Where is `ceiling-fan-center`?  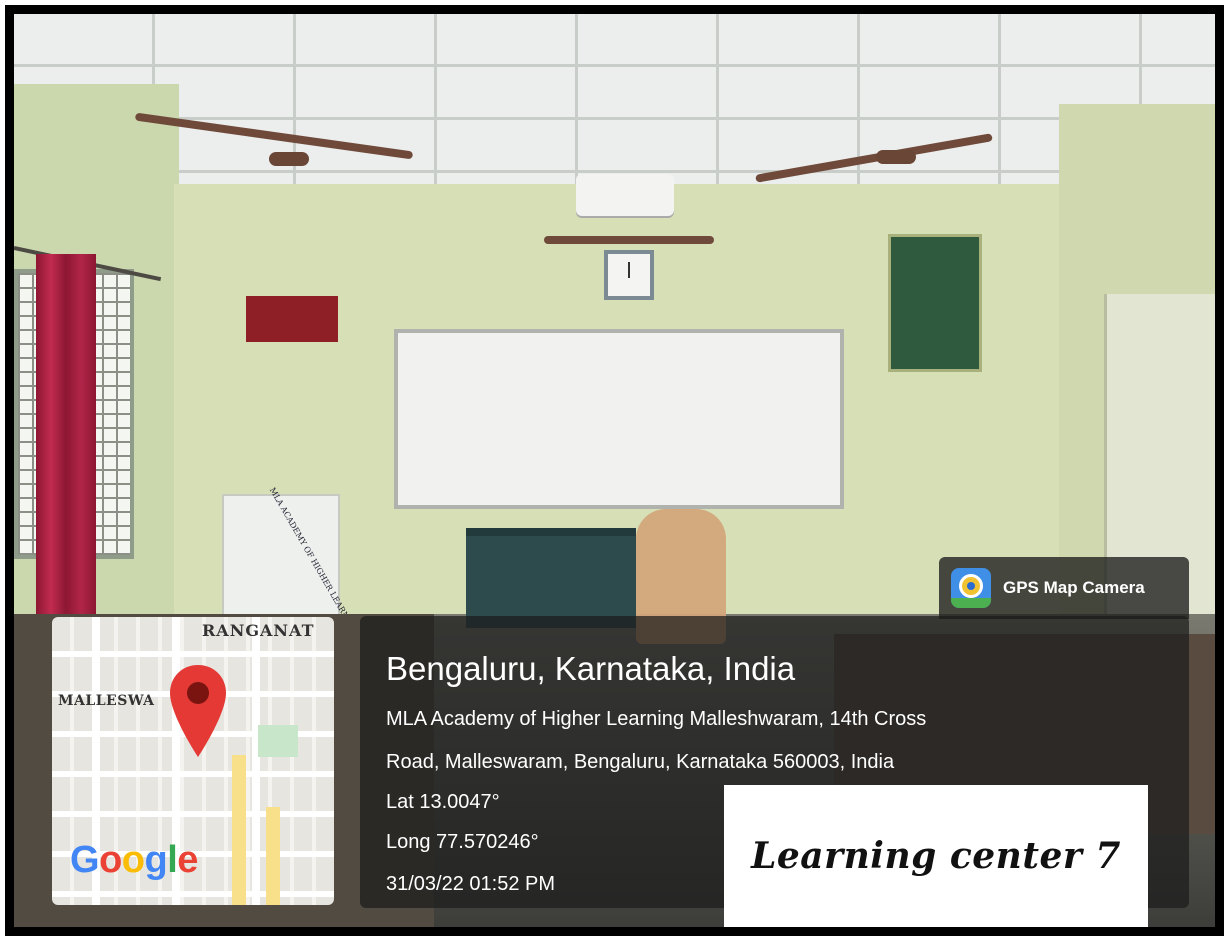
ceiling-fan-center is located at coordinates (629, 240).